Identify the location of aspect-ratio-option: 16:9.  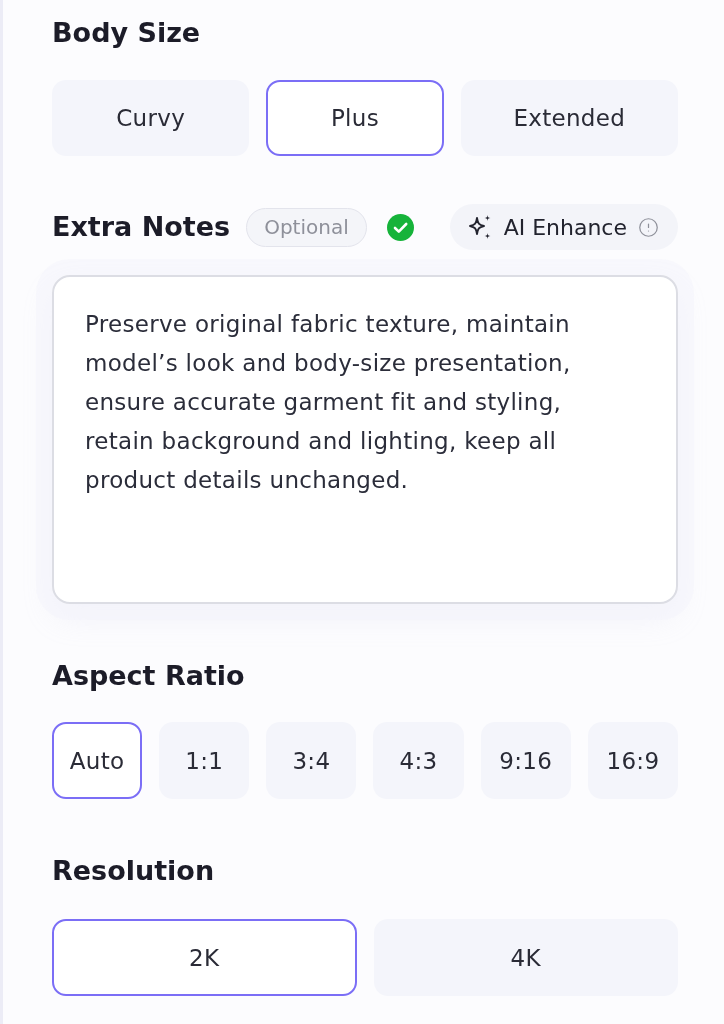
(632, 760).